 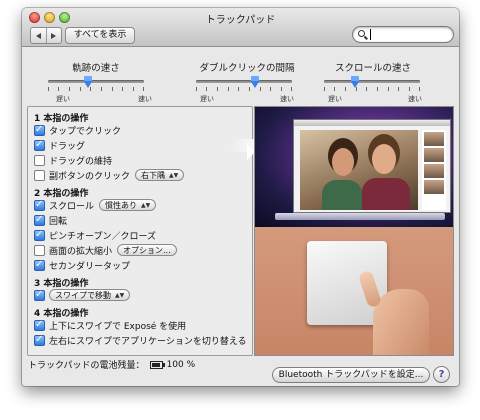 What do you see at coordinates (247, 68) in the screenshot?
I see `double-click-label: ダブルクリックの間隔` at bounding box center [247, 68].